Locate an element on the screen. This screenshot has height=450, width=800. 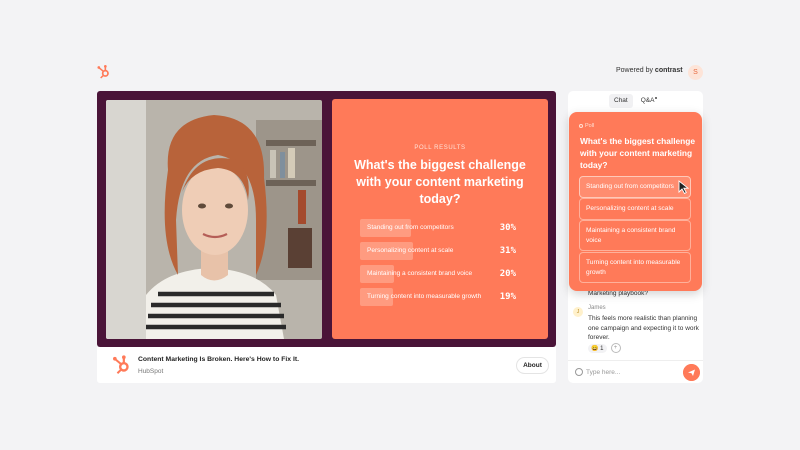
emoji-icon is located at coordinates (579, 372).